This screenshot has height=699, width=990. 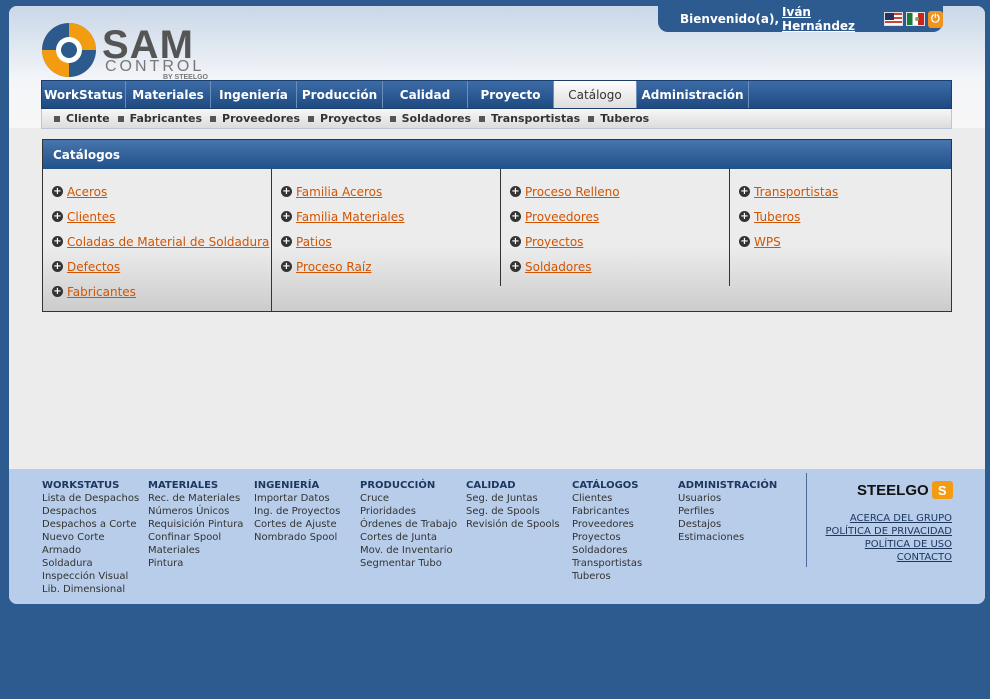 I want to click on footer-link: Confinar Spool, so click(x=195, y=537).